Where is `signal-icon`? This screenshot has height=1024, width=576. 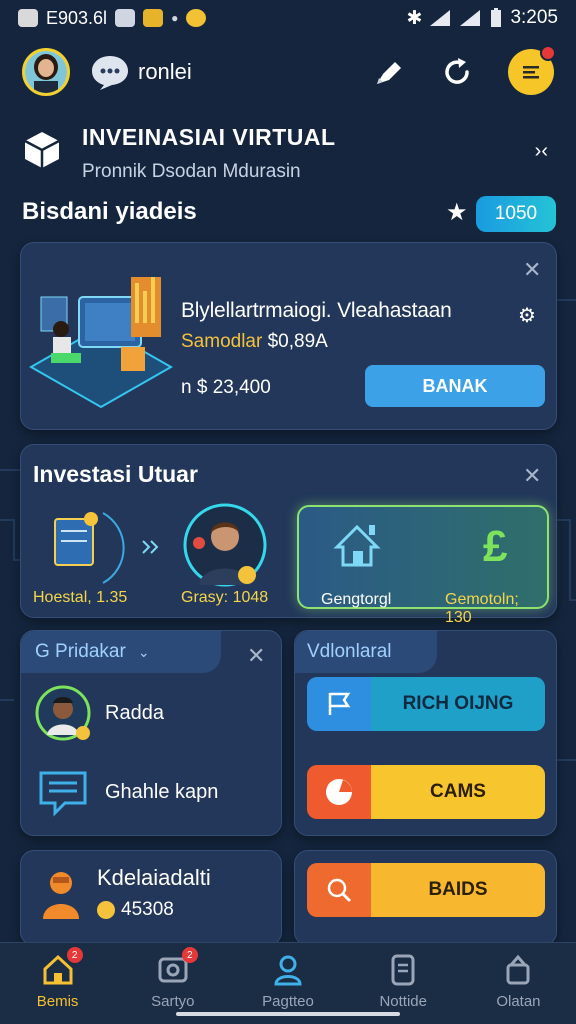
signal-icon is located at coordinates (440, 18).